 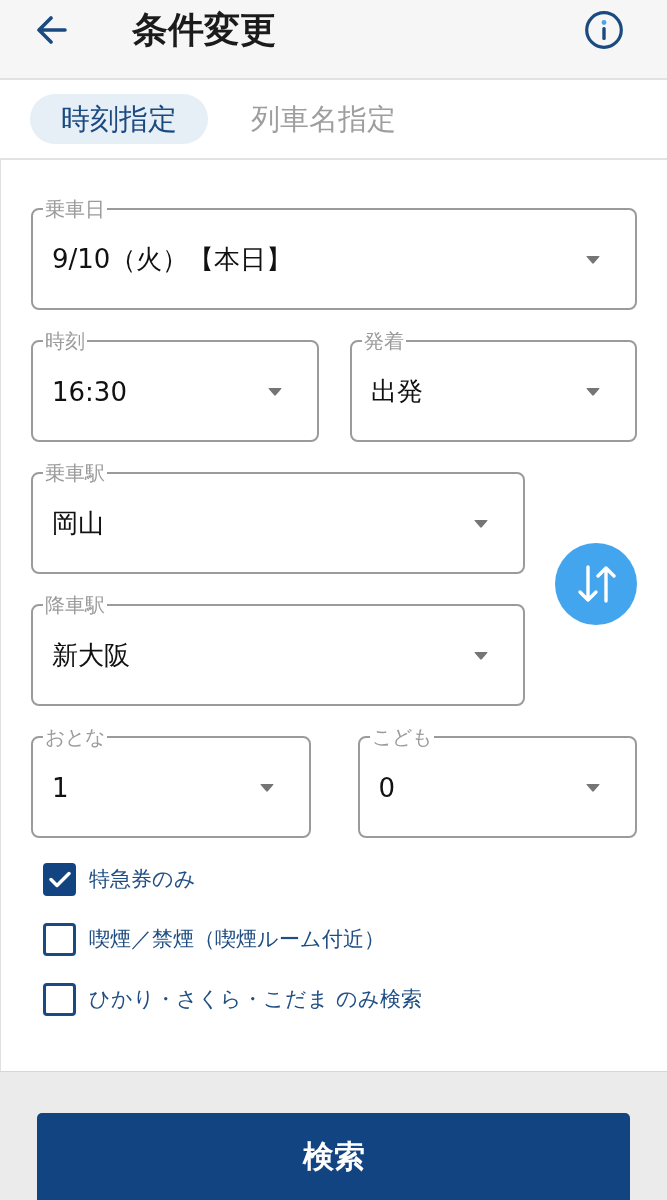 I want to click on field-label: 降車駅, so click(x=75, y=605).